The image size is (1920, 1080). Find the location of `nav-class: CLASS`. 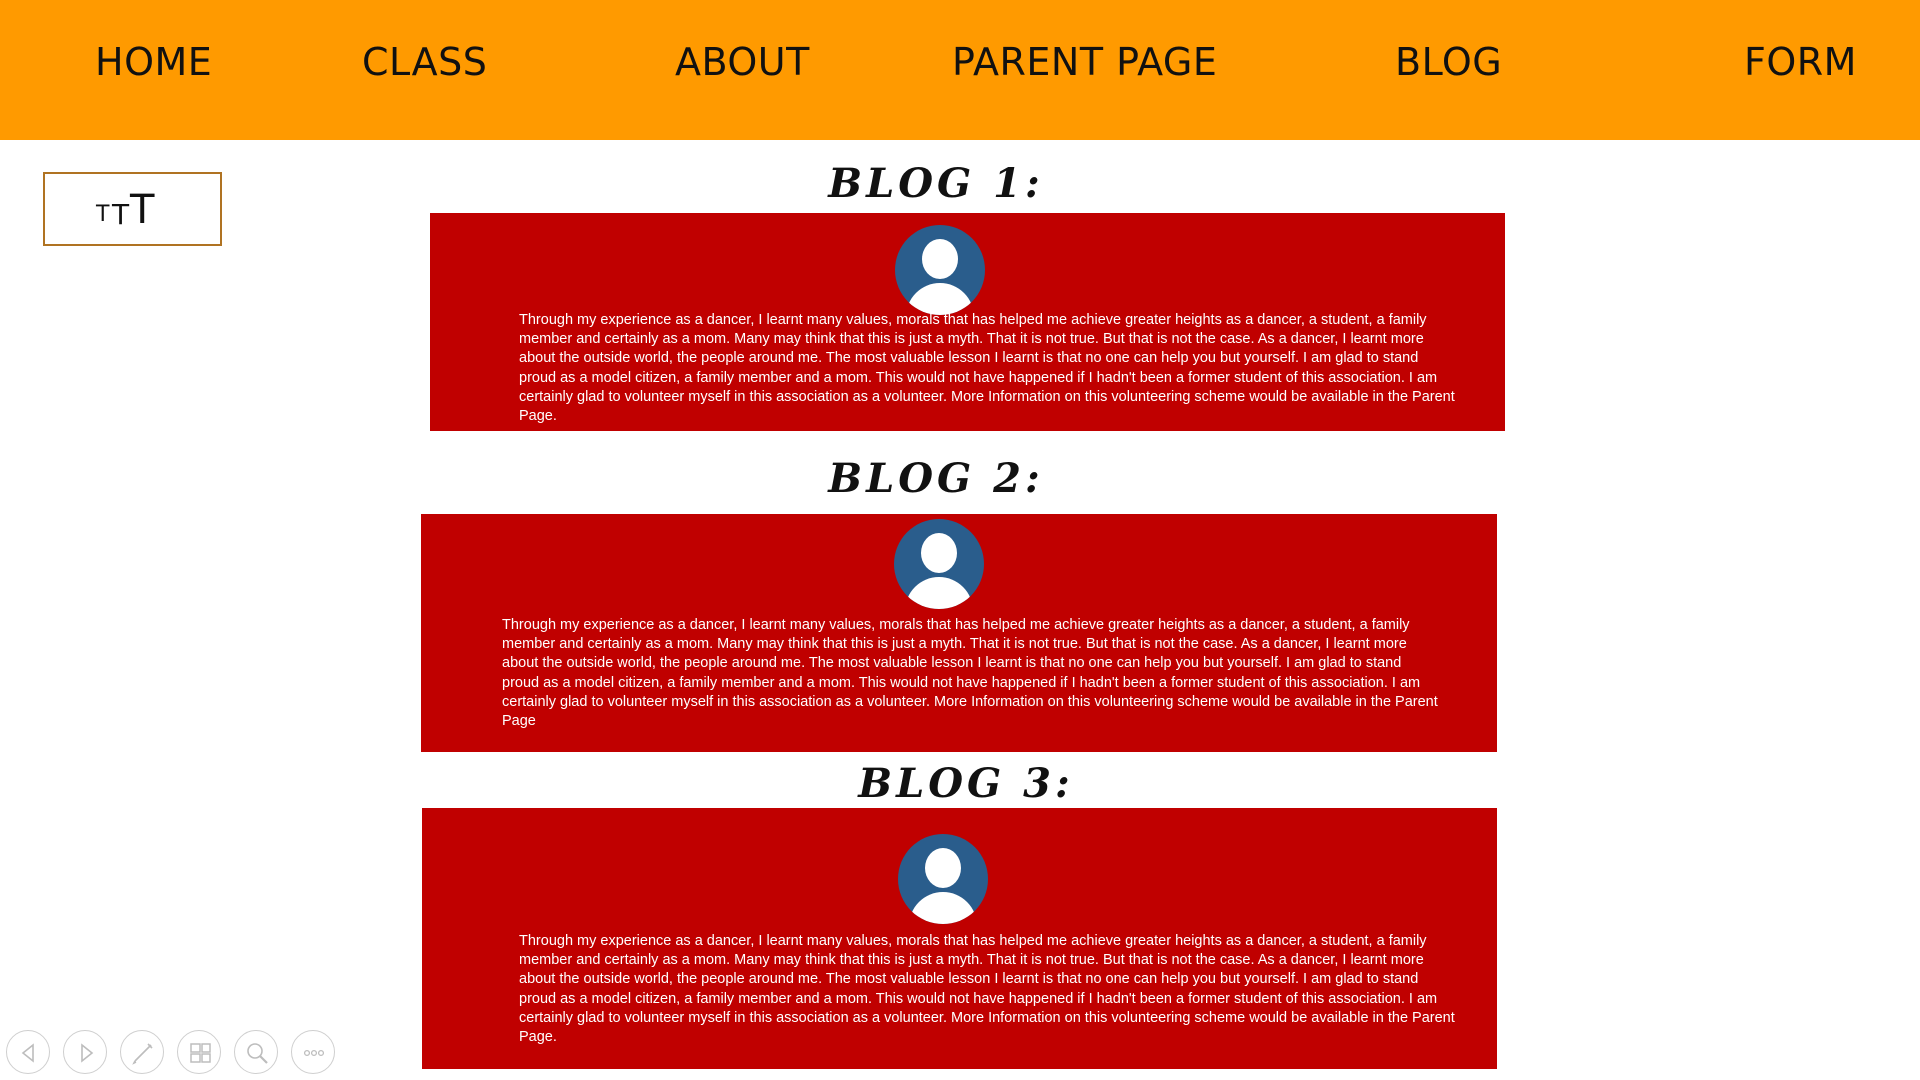

nav-class: CLASS is located at coordinates (424, 62).